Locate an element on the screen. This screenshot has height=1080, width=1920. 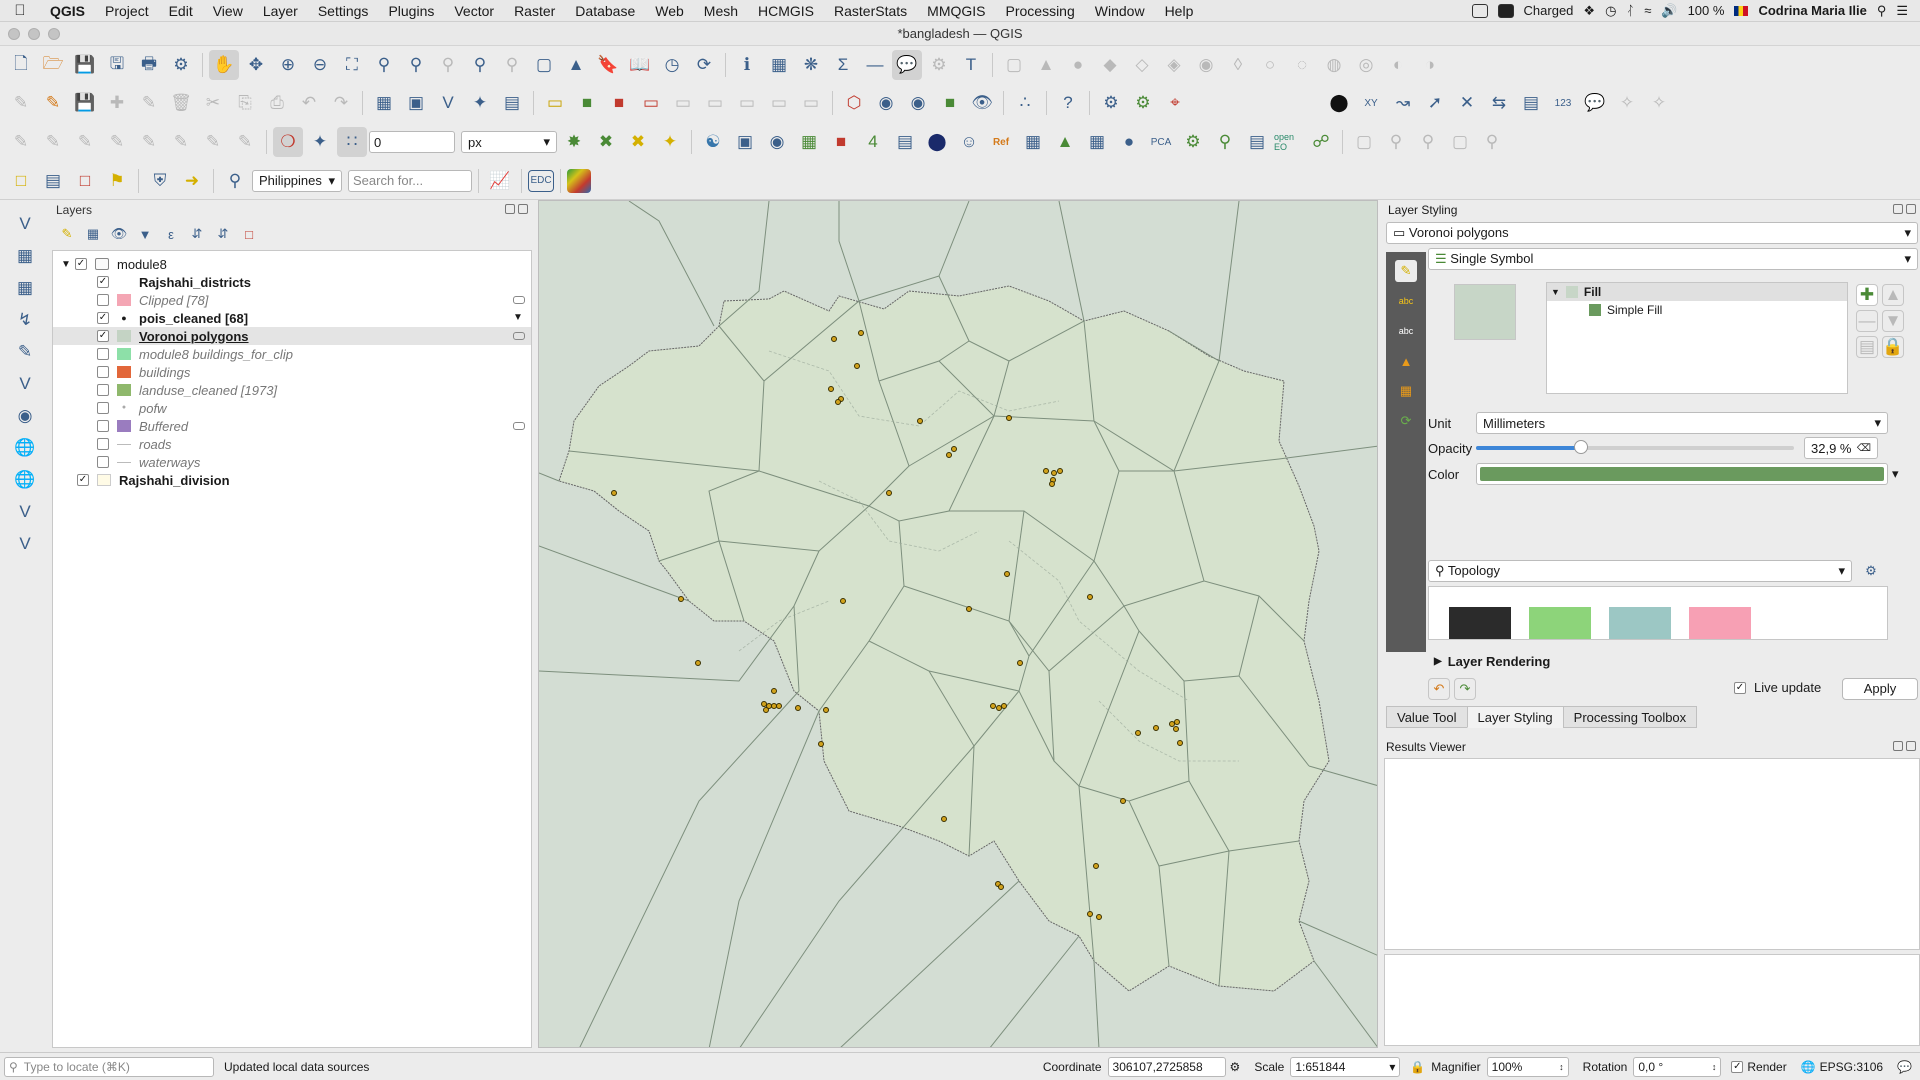
chevron-right-icon: ▶ is located at coordinates (1438, 661).